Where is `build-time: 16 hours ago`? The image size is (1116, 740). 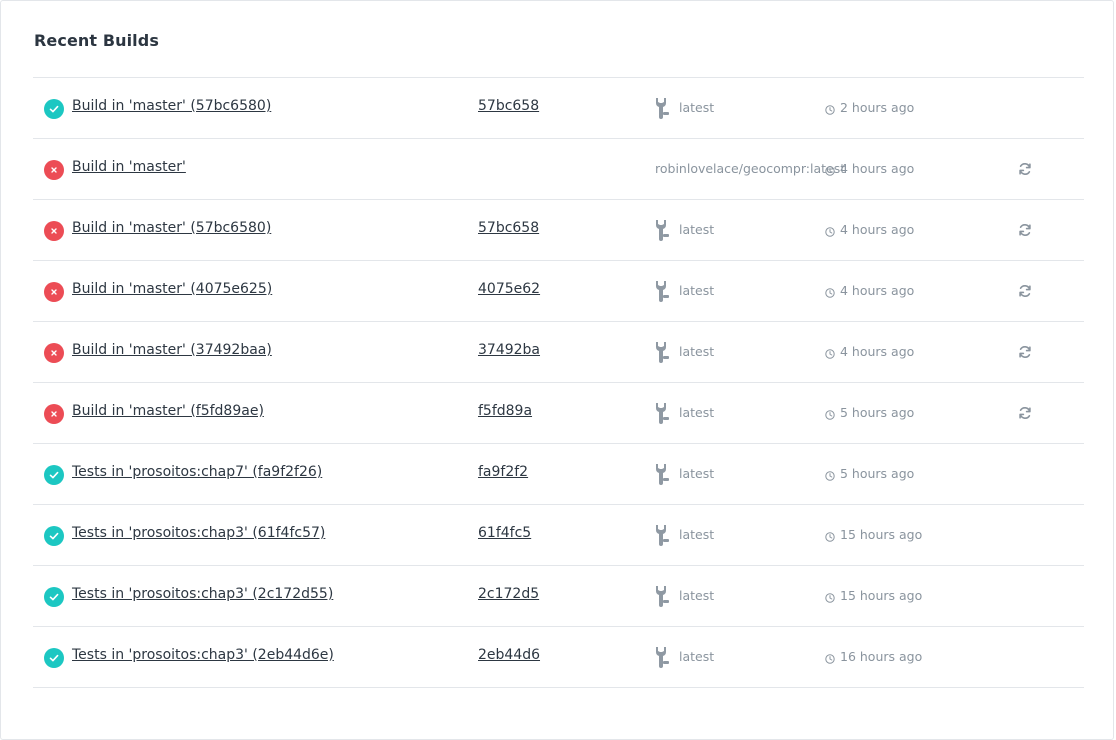 build-time: 16 hours ago is located at coordinates (873, 656).